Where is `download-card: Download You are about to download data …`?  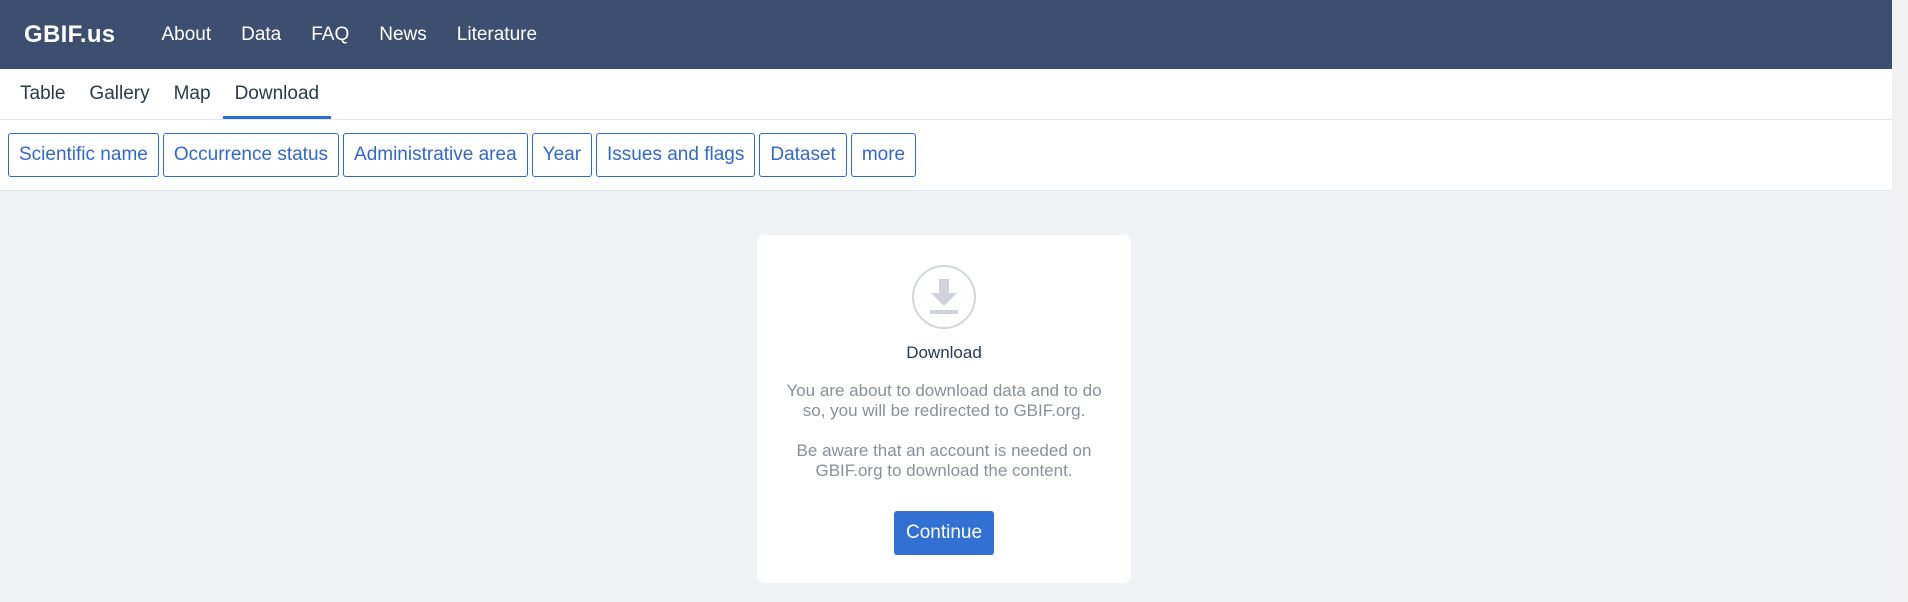
download-card: Download You are about to download data … is located at coordinates (944, 409).